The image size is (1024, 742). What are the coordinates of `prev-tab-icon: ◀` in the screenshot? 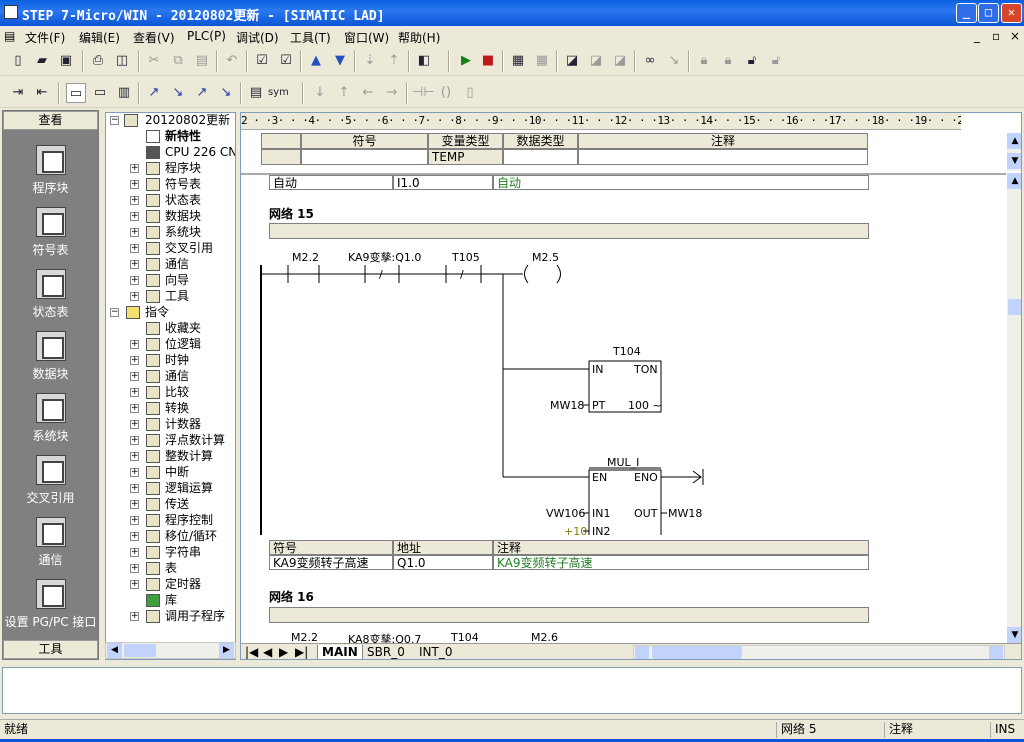 It's located at (267, 652).